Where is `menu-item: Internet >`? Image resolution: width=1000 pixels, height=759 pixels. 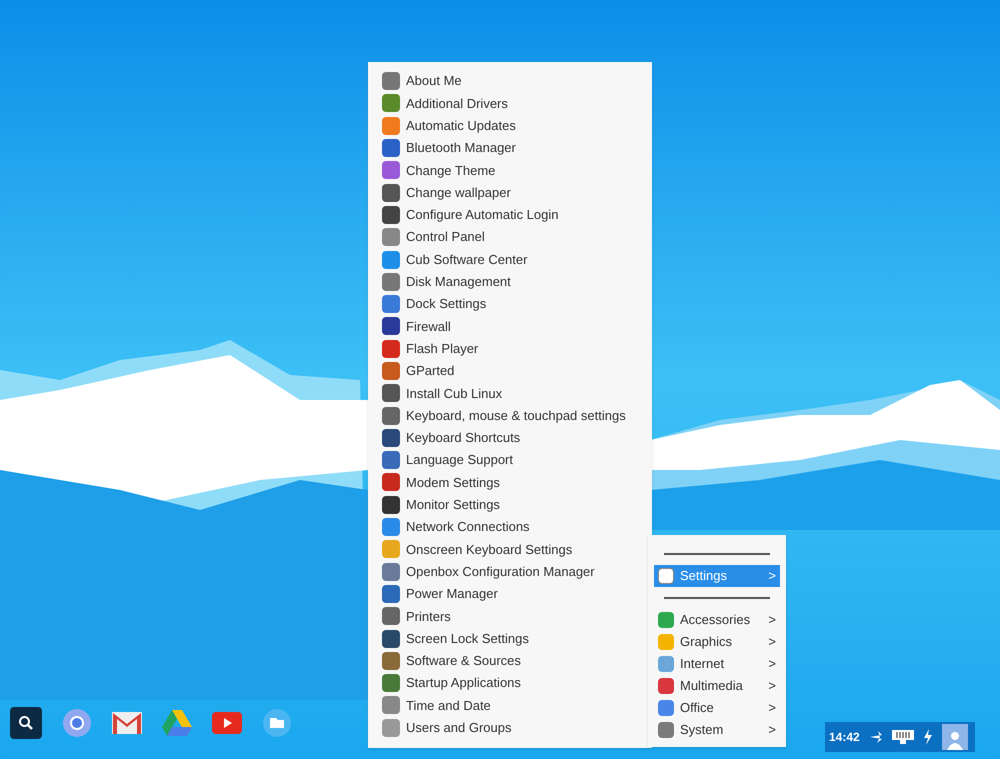
menu-item: Internet > is located at coordinates (717, 664).